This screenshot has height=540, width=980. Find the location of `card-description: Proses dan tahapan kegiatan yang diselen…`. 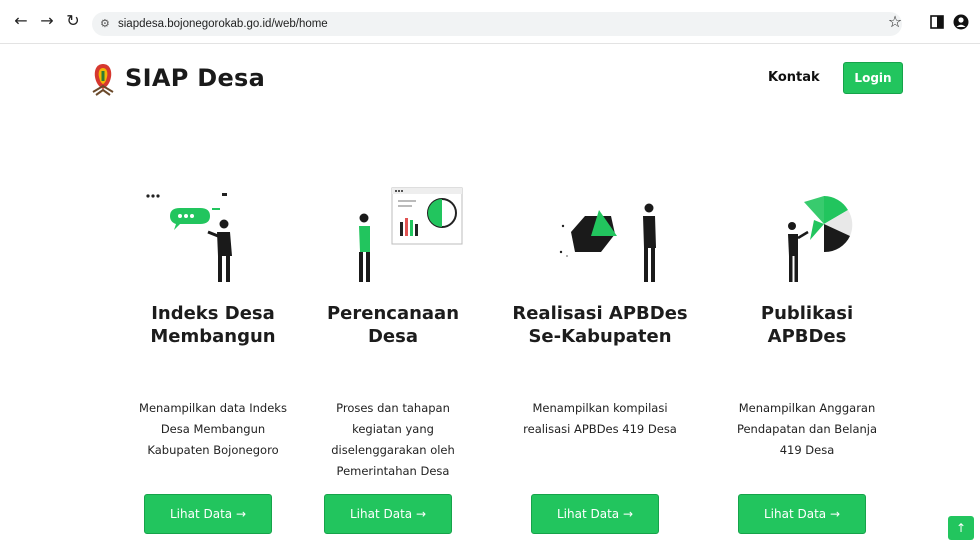

card-description: Proses dan tahapan kegiatan yang diselen… is located at coordinates (393, 440).